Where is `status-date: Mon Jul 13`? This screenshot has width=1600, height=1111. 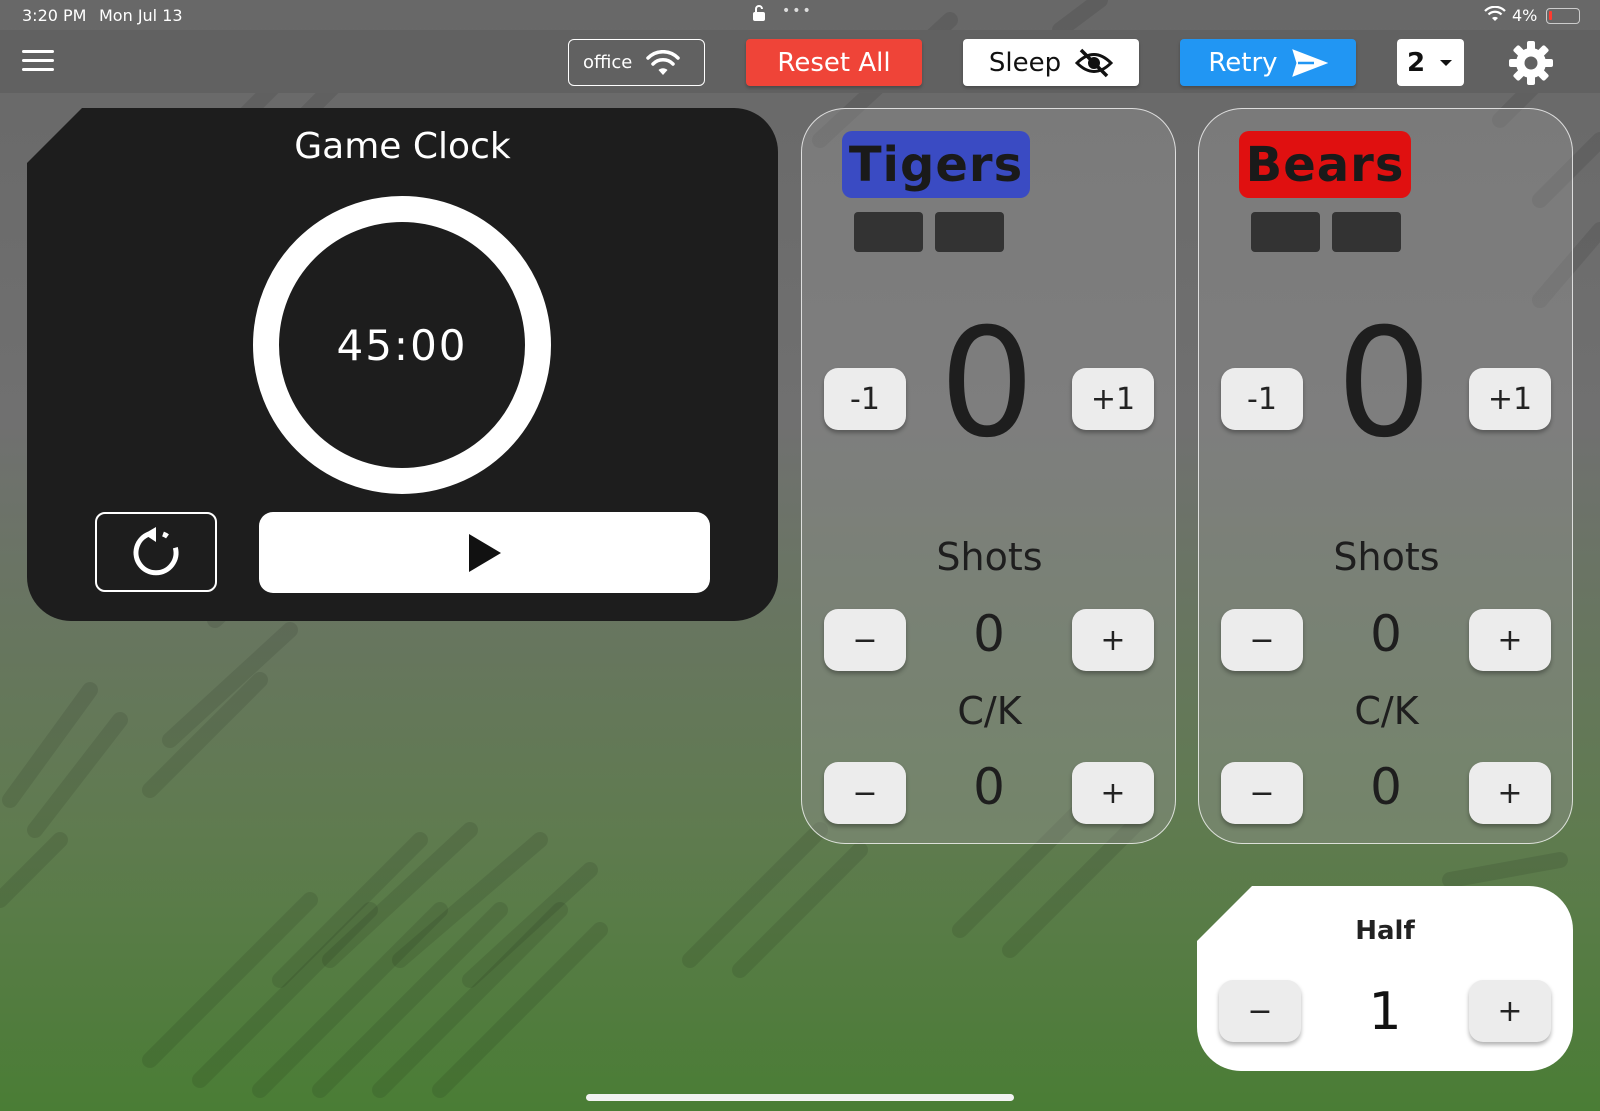 status-date: Mon Jul 13 is located at coordinates (141, 15).